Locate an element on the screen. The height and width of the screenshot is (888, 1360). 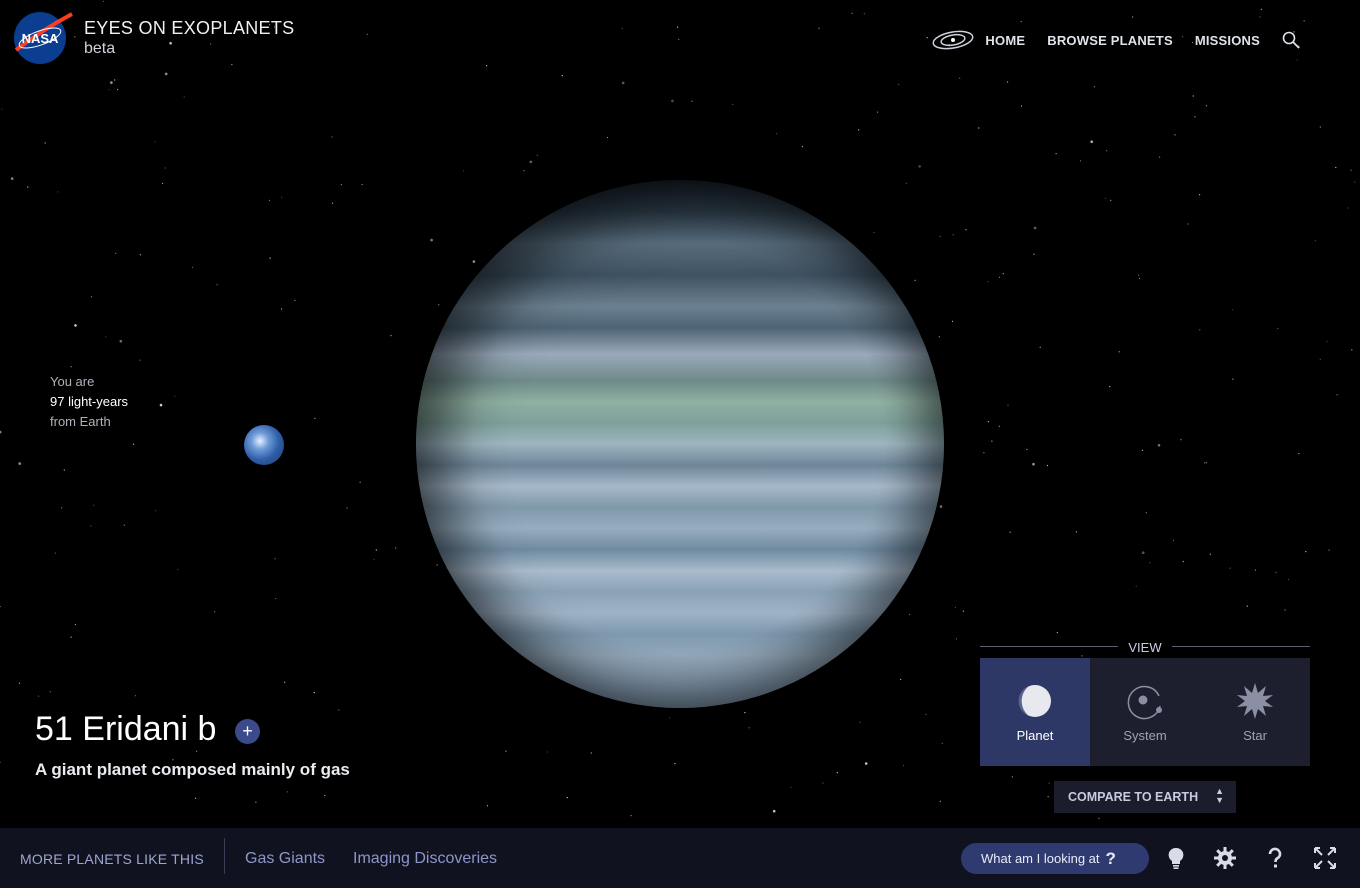
nav-home: HOME is located at coordinates (1005, 40).